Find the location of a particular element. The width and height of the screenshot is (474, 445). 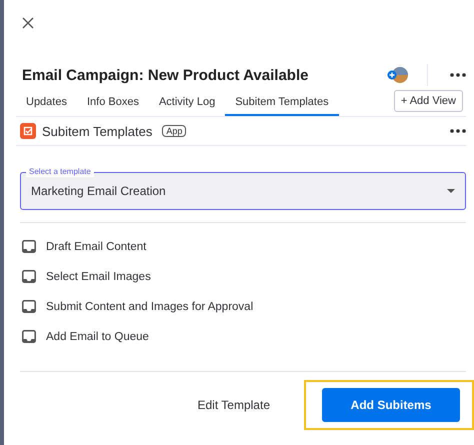

avatar-icon is located at coordinates (398, 75).